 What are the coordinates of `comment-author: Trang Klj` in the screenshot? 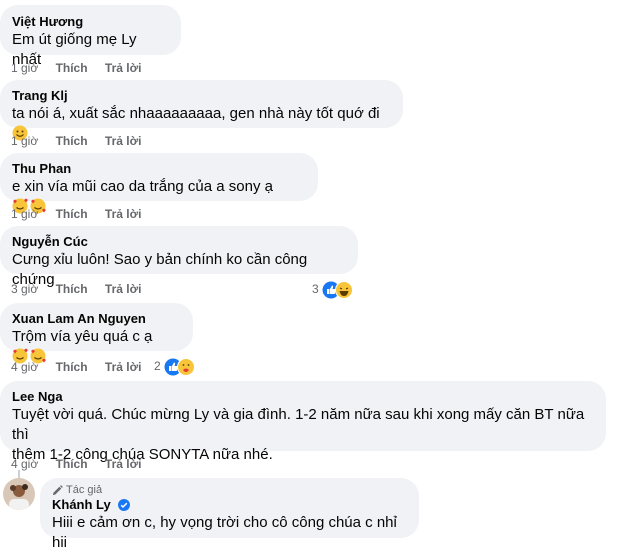 It's located at (201, 96).